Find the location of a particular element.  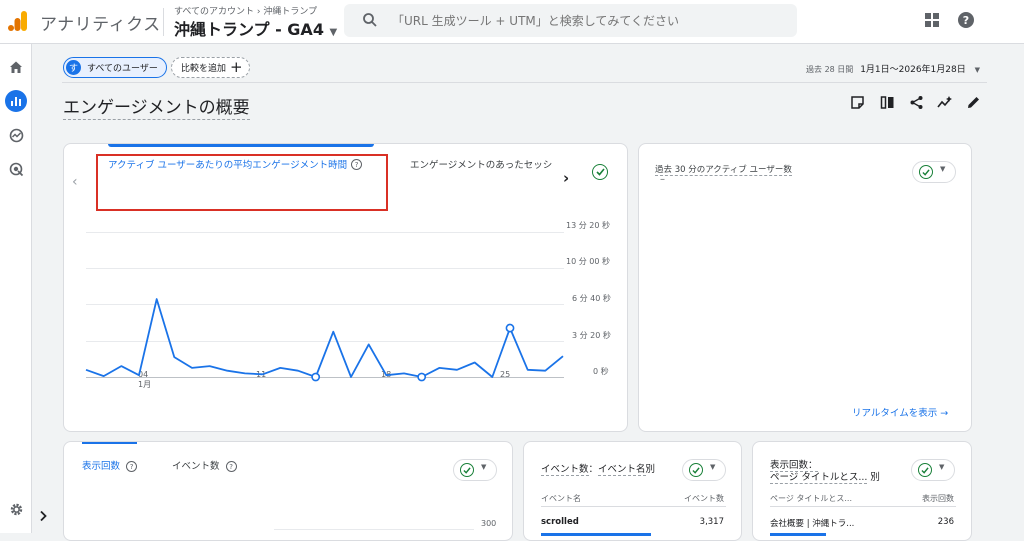

gridline is located at coordinates (374, 529).